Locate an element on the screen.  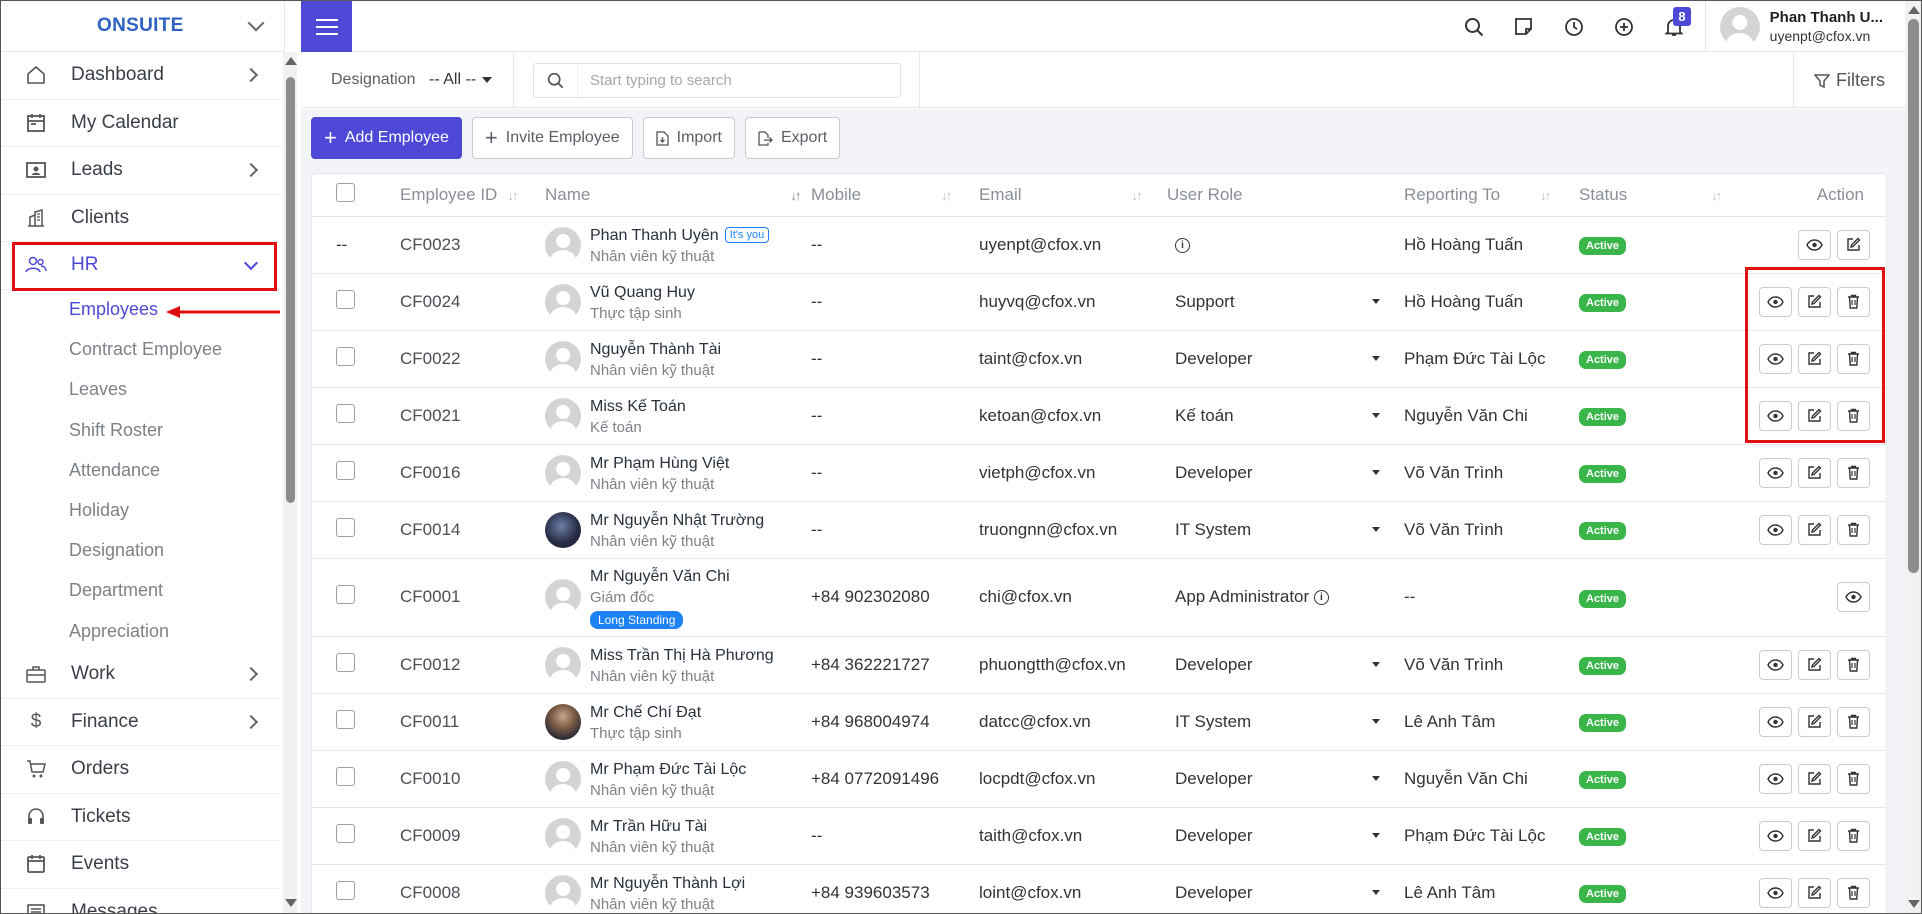
sidebar-subitem-appreciation: Appreciation is located at coordinates (141, 631).